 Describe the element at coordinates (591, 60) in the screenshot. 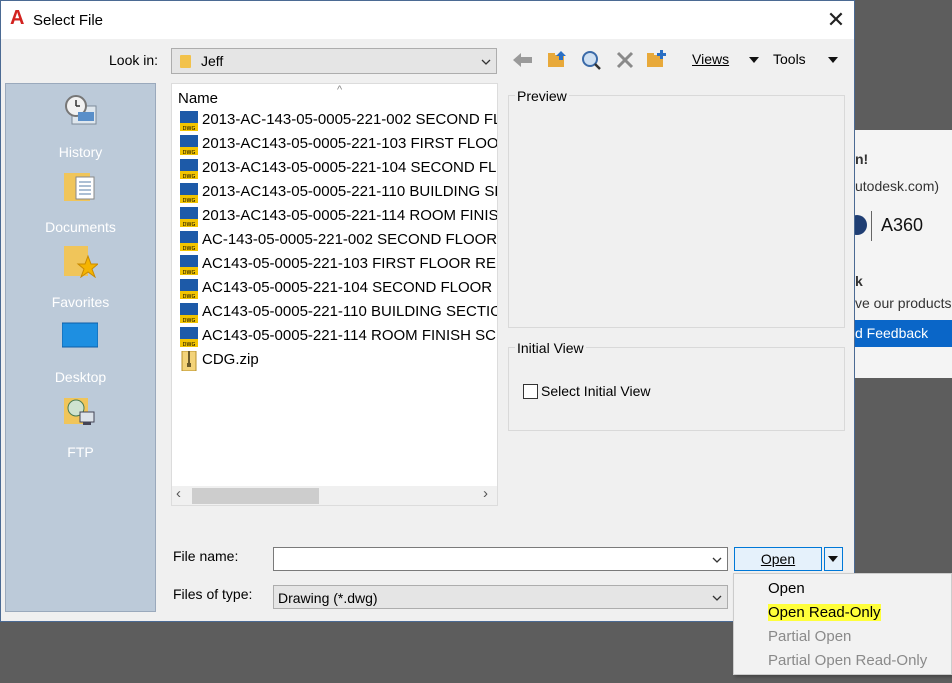

I see `search-web-icon` at that location.